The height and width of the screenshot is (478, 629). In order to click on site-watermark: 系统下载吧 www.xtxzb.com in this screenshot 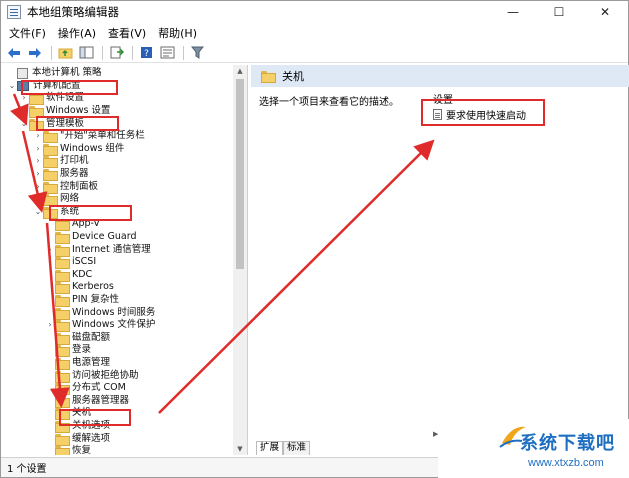, I will do `click(533, 448)`.